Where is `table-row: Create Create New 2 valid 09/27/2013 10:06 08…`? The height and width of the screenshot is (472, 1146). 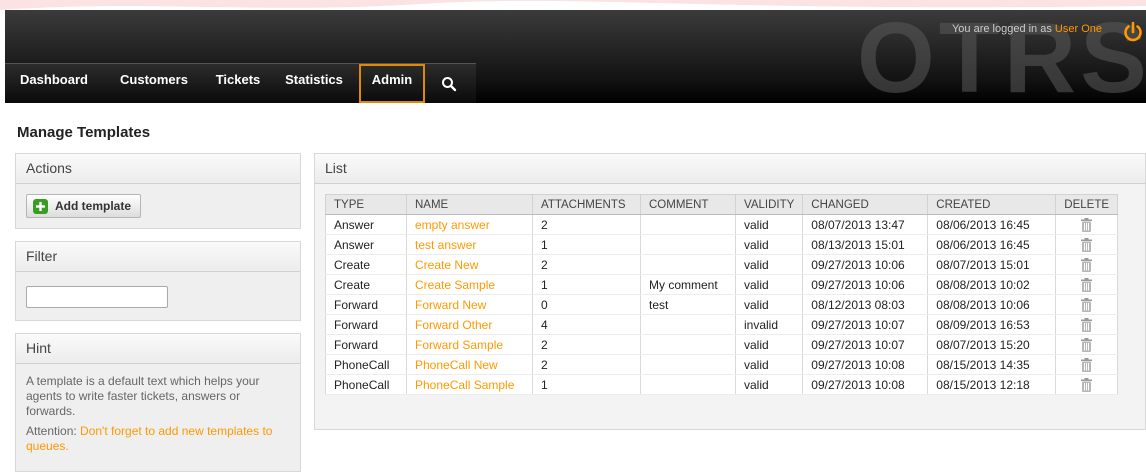
table-row: Create Create New 2 valid 09/27/2013 10:06 08… is located at coordinates (722, 264).